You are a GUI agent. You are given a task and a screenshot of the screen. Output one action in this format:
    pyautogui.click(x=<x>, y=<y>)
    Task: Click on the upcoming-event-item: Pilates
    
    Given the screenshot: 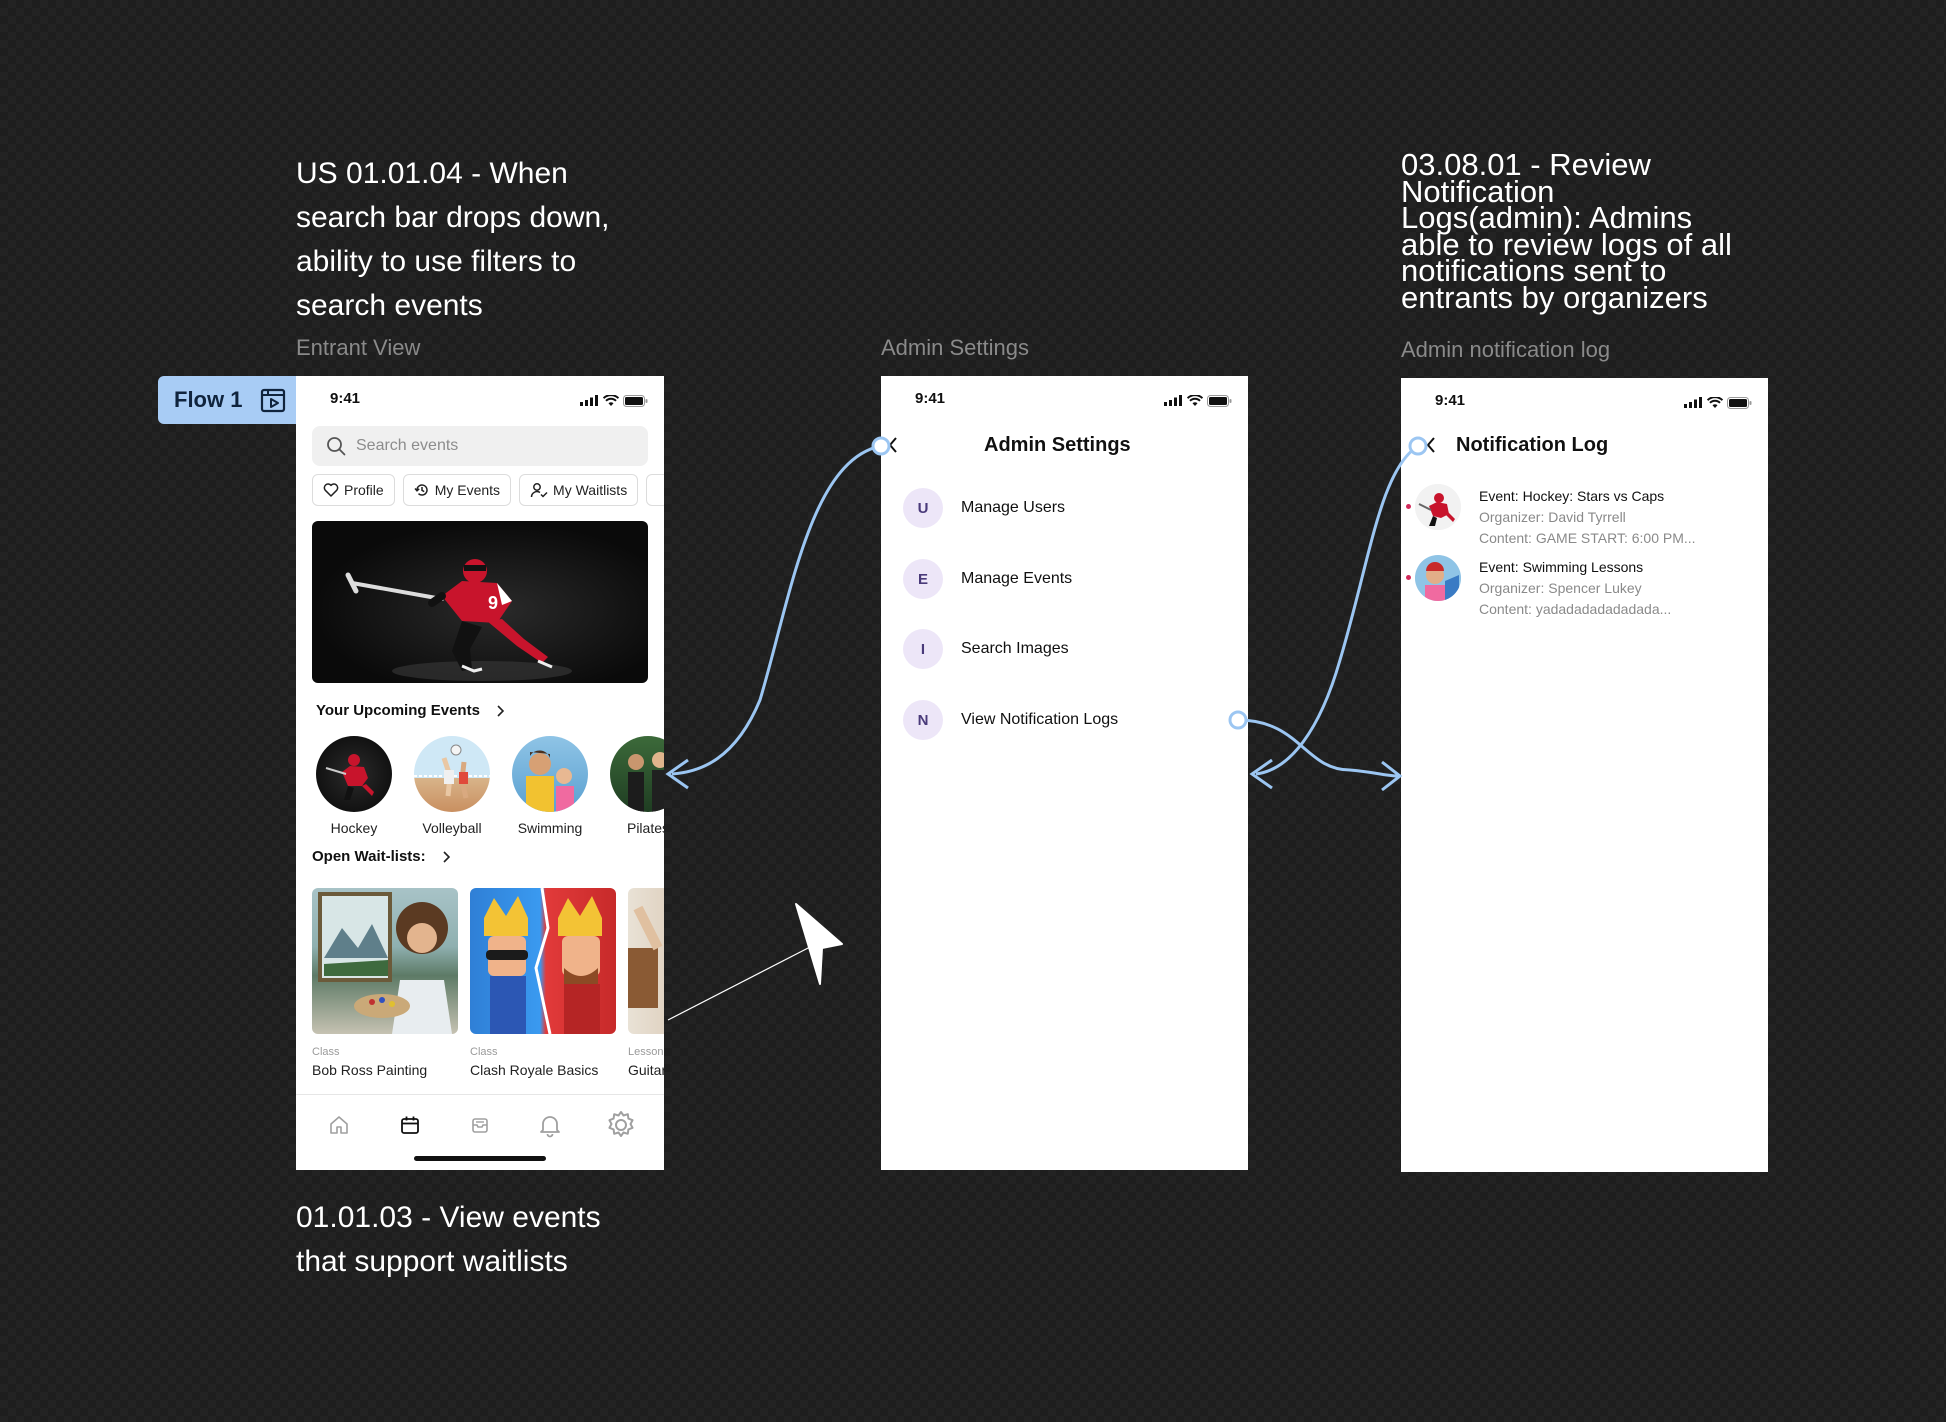 What is the action you would take?
    pyautogui.click(x=637, y=786)
    